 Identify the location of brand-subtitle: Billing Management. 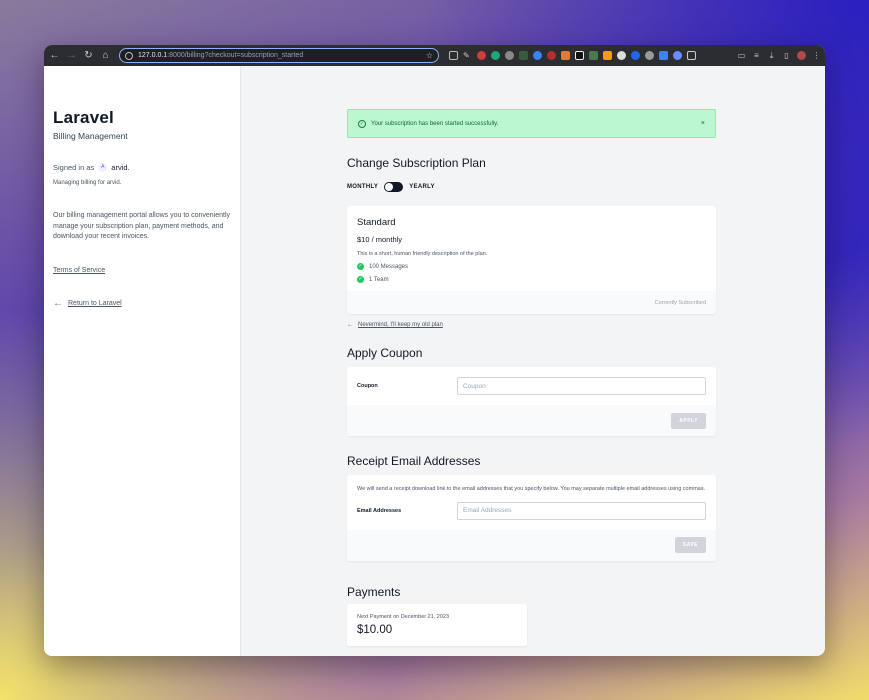
(90, 136).